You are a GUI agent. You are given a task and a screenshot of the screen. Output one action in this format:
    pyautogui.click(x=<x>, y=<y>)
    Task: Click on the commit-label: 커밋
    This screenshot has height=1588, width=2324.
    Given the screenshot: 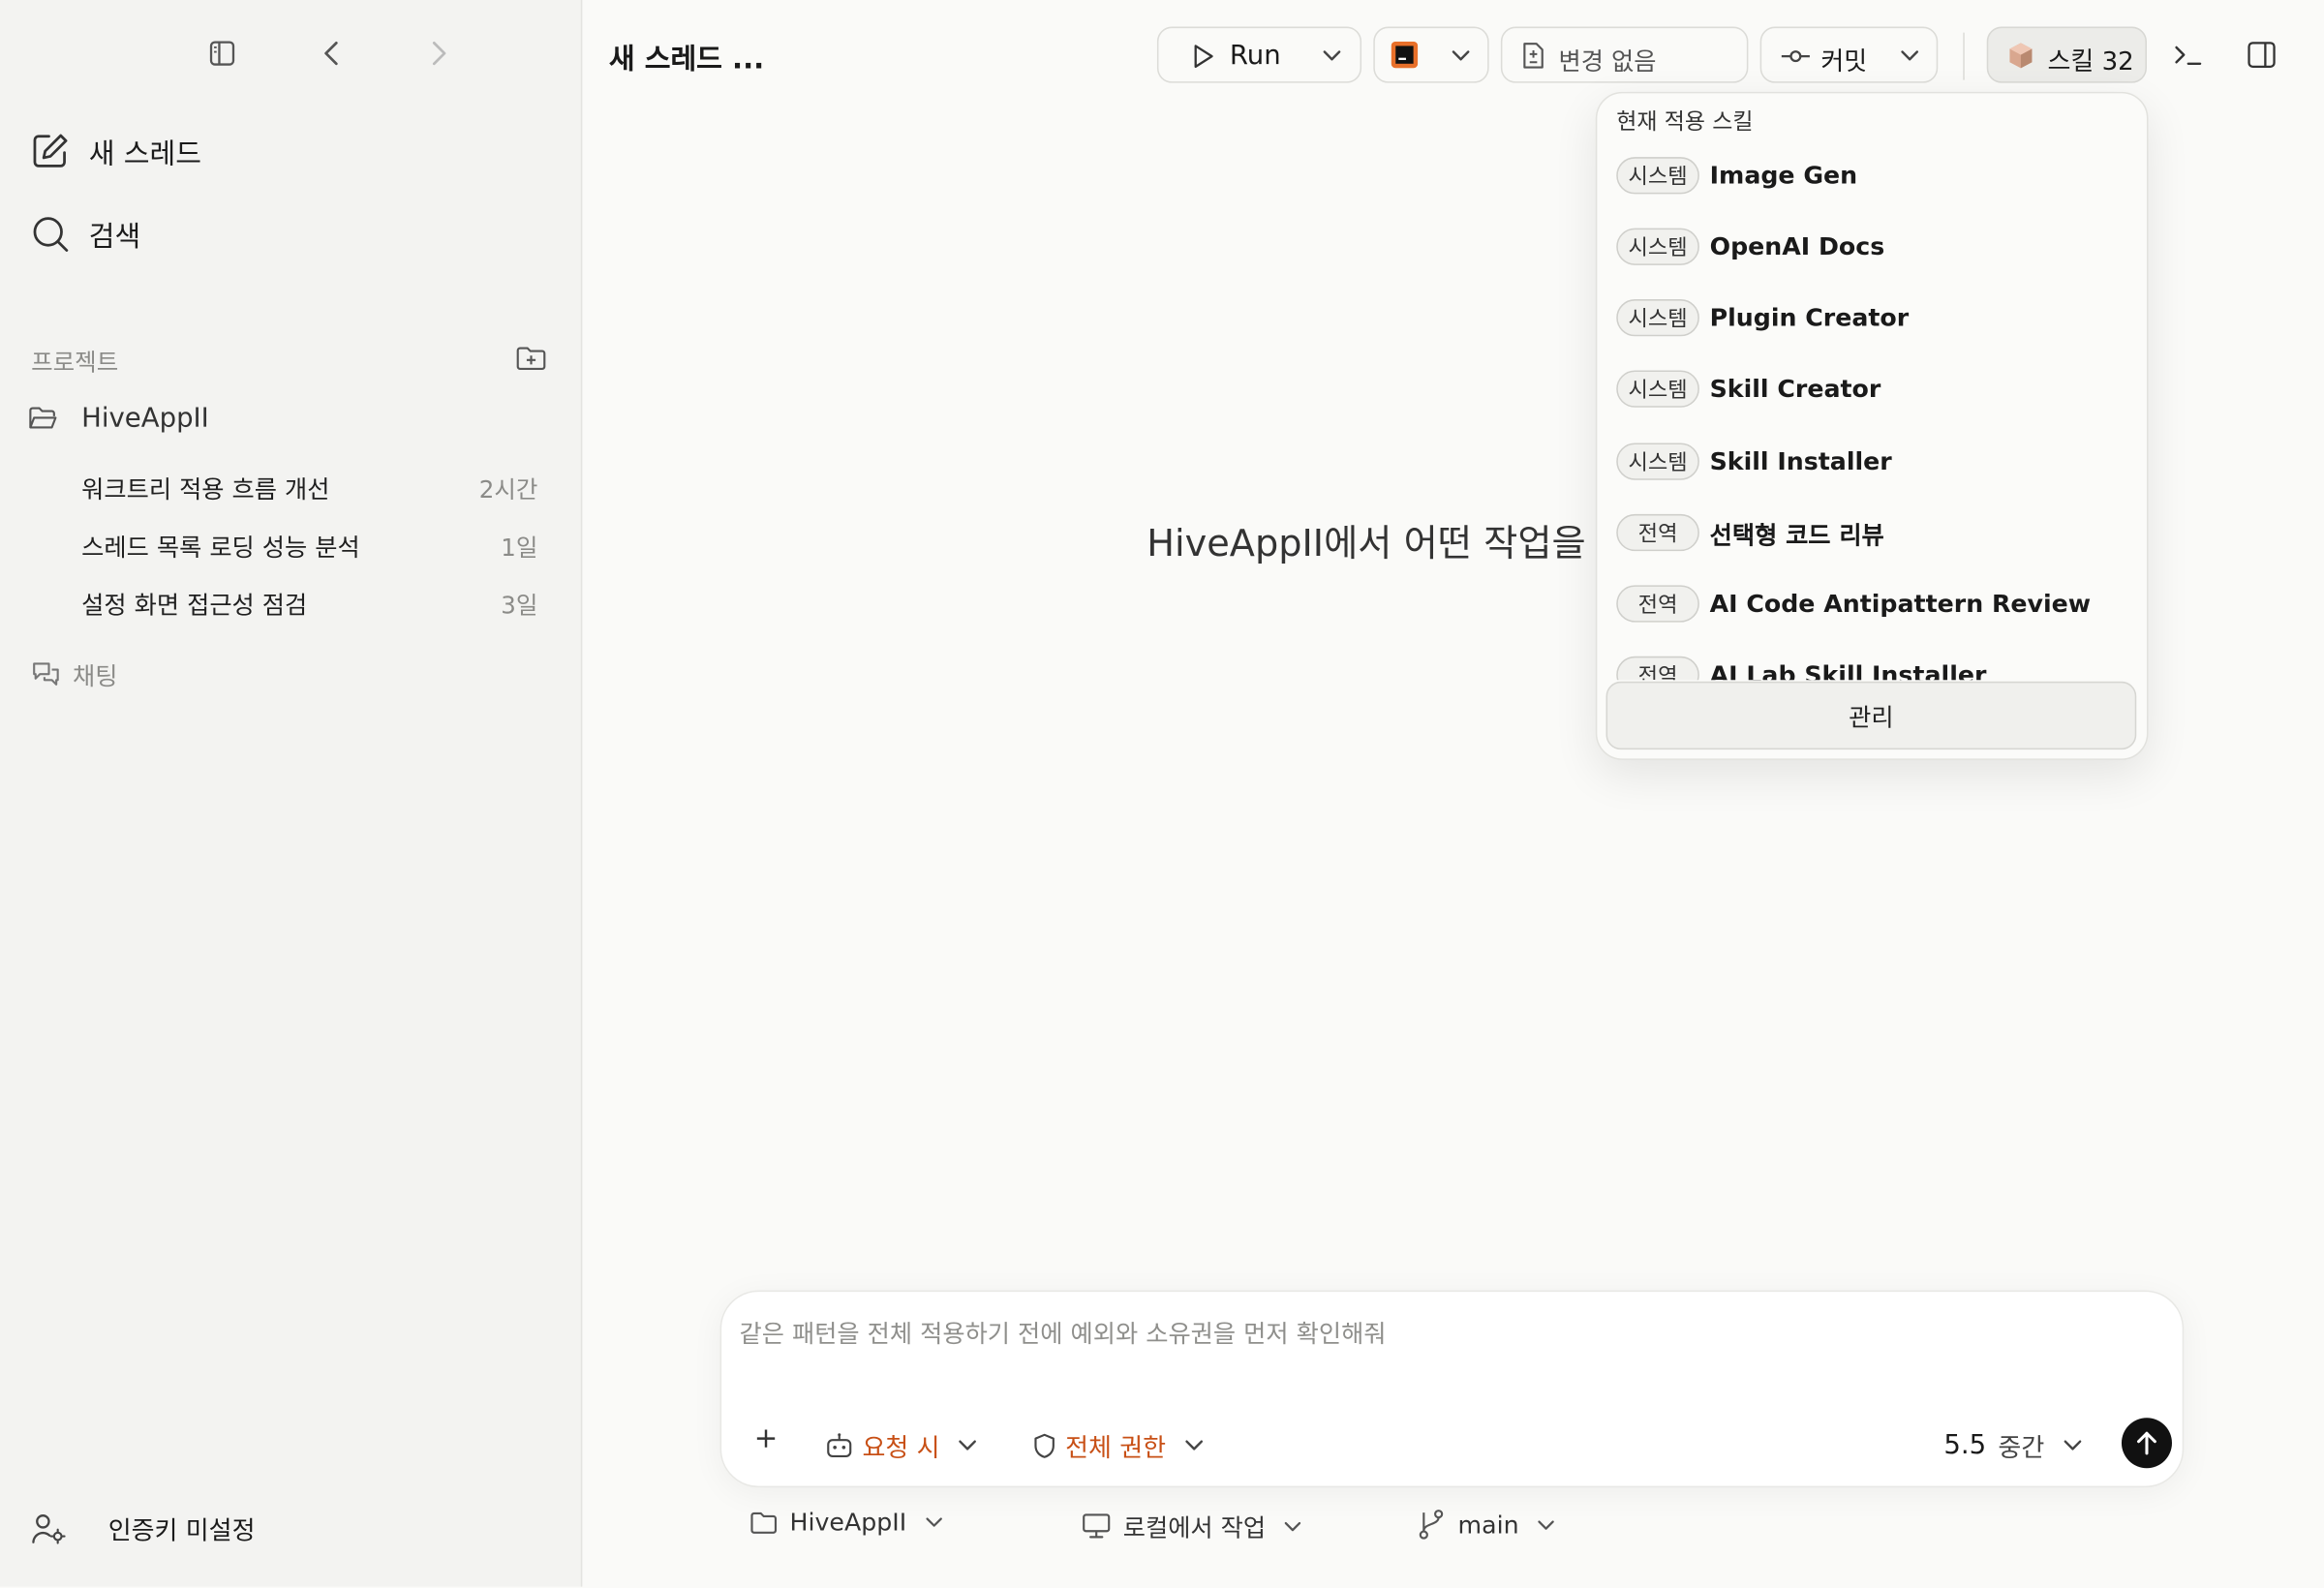 What is the action you would take?
    pyautogui.click(x=1844, y=61)
    